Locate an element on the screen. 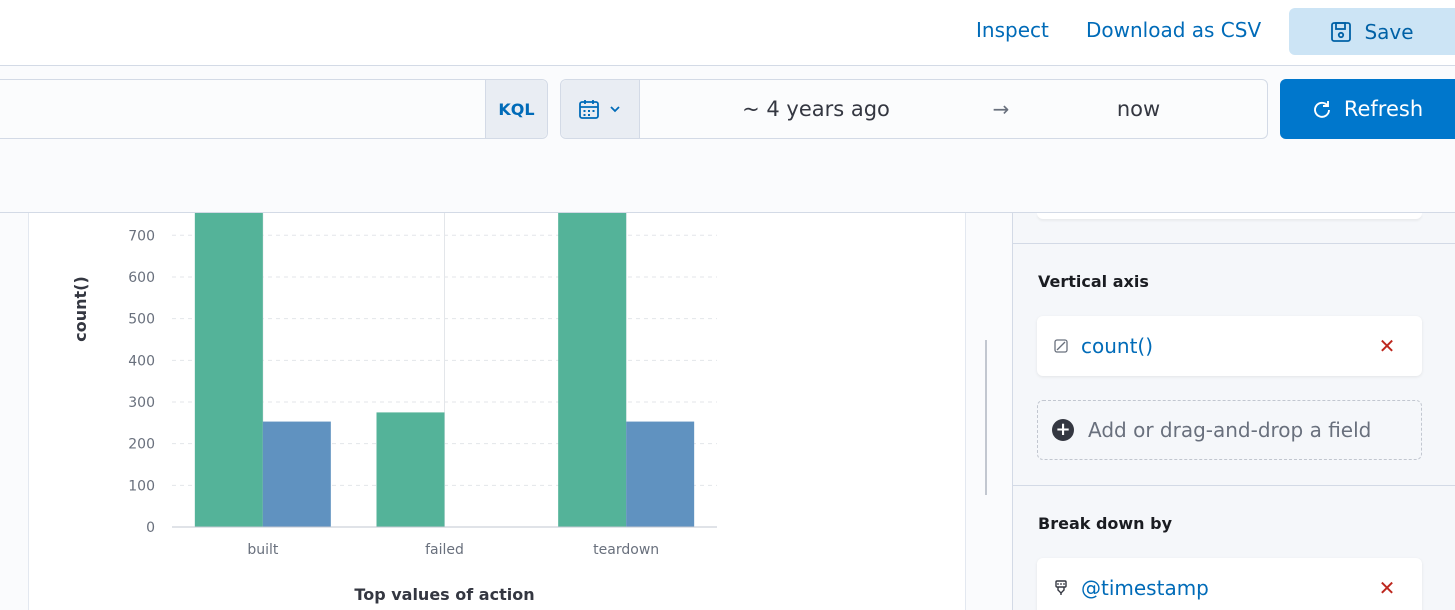 This screenshot has height=610, width=1455. remove-break-down-icon: ✕ is located at coordinates (1387, 588).